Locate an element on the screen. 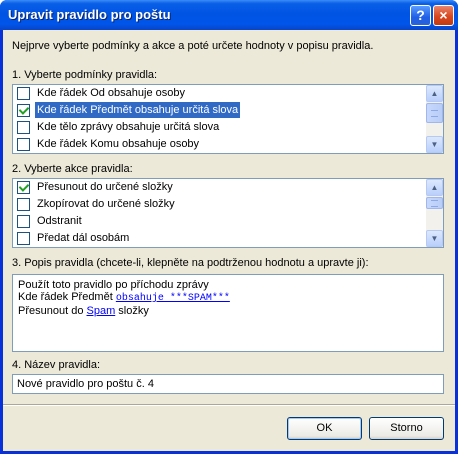 Image resolution: width=458 pixels, height=454 pixels. condition-label: Kde řádek Od obsahuje osoby is located at coordinates (111, 93).